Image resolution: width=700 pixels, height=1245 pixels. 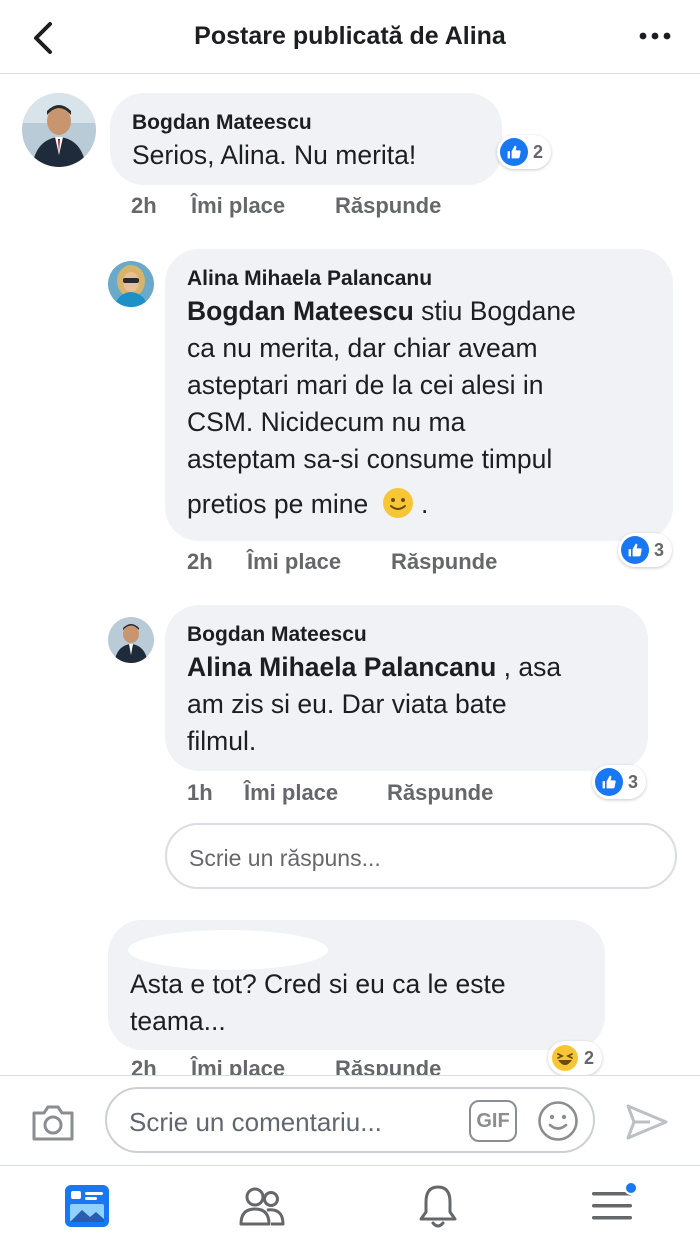 What do you see at coordinates (341, 667) in the screenshot?
I see `mention-tag: Alina Mihaela Palancanu` at bounding box center [341, 667].